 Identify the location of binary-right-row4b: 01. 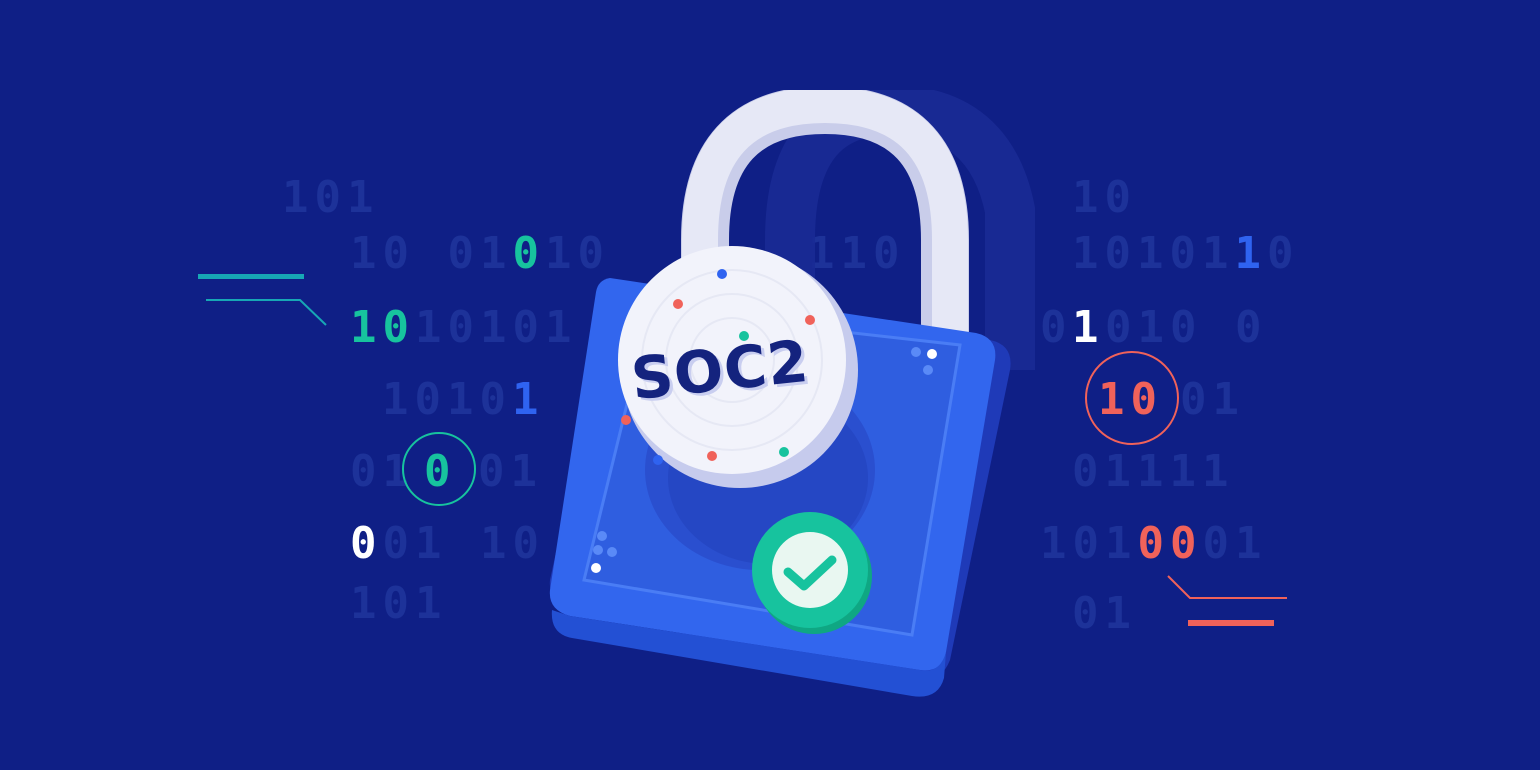
(1212, 399).